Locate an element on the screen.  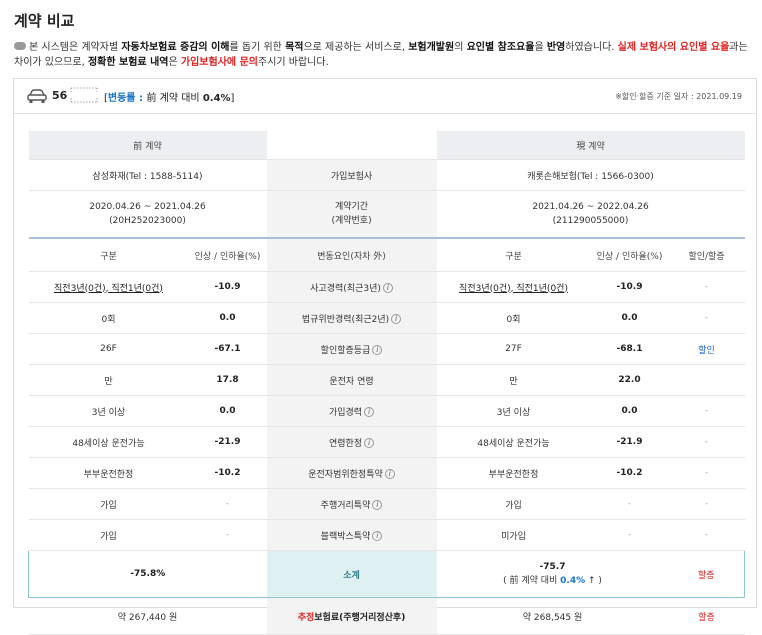
prev-period: 2020.04.26 ~ 2021.04.26 (20H252023000) is located at coordinates (147, 214).